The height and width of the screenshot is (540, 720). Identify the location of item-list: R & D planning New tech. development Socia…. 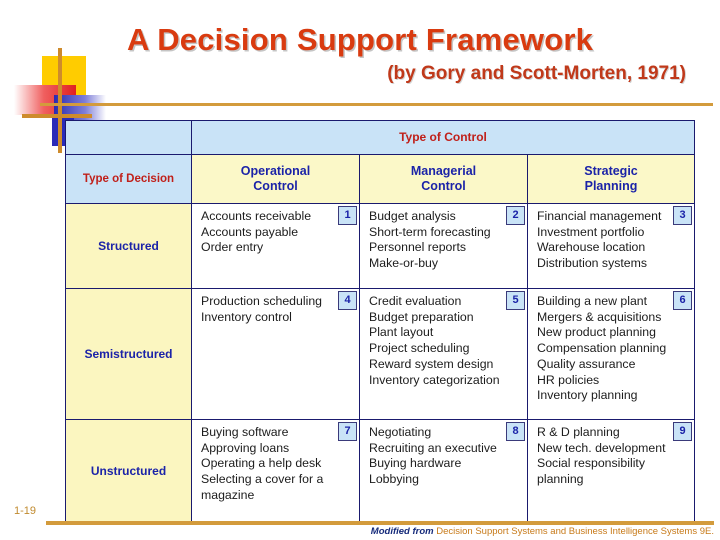
(603, 456).